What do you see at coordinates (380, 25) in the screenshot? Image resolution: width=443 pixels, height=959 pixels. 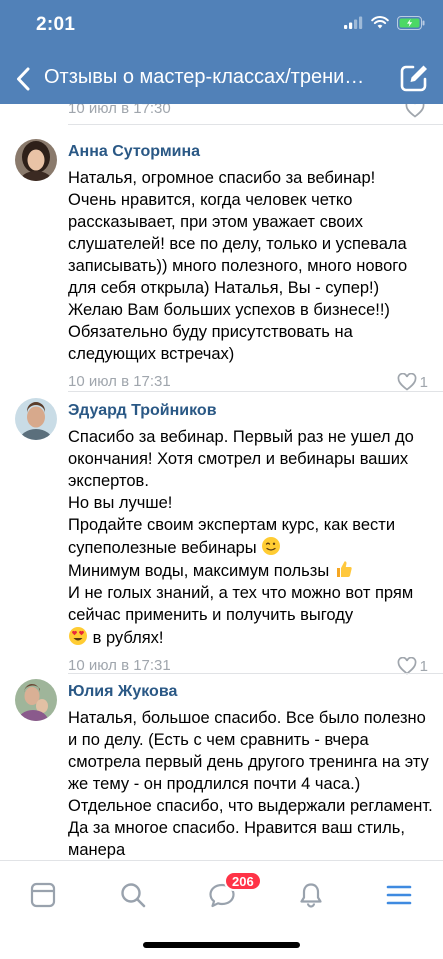 I see `wifi-icon` at bounding box center [380, 25].